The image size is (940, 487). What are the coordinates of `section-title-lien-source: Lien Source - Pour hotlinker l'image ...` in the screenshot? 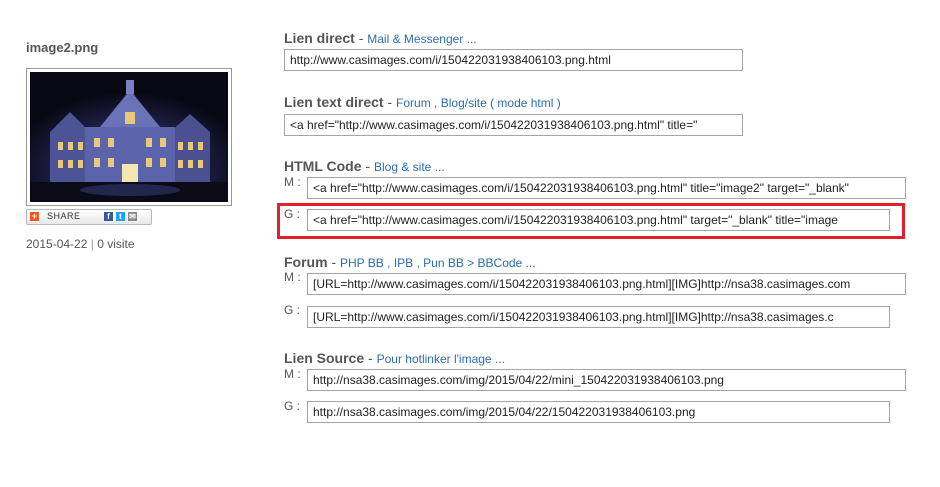 It's located at (394, 358).